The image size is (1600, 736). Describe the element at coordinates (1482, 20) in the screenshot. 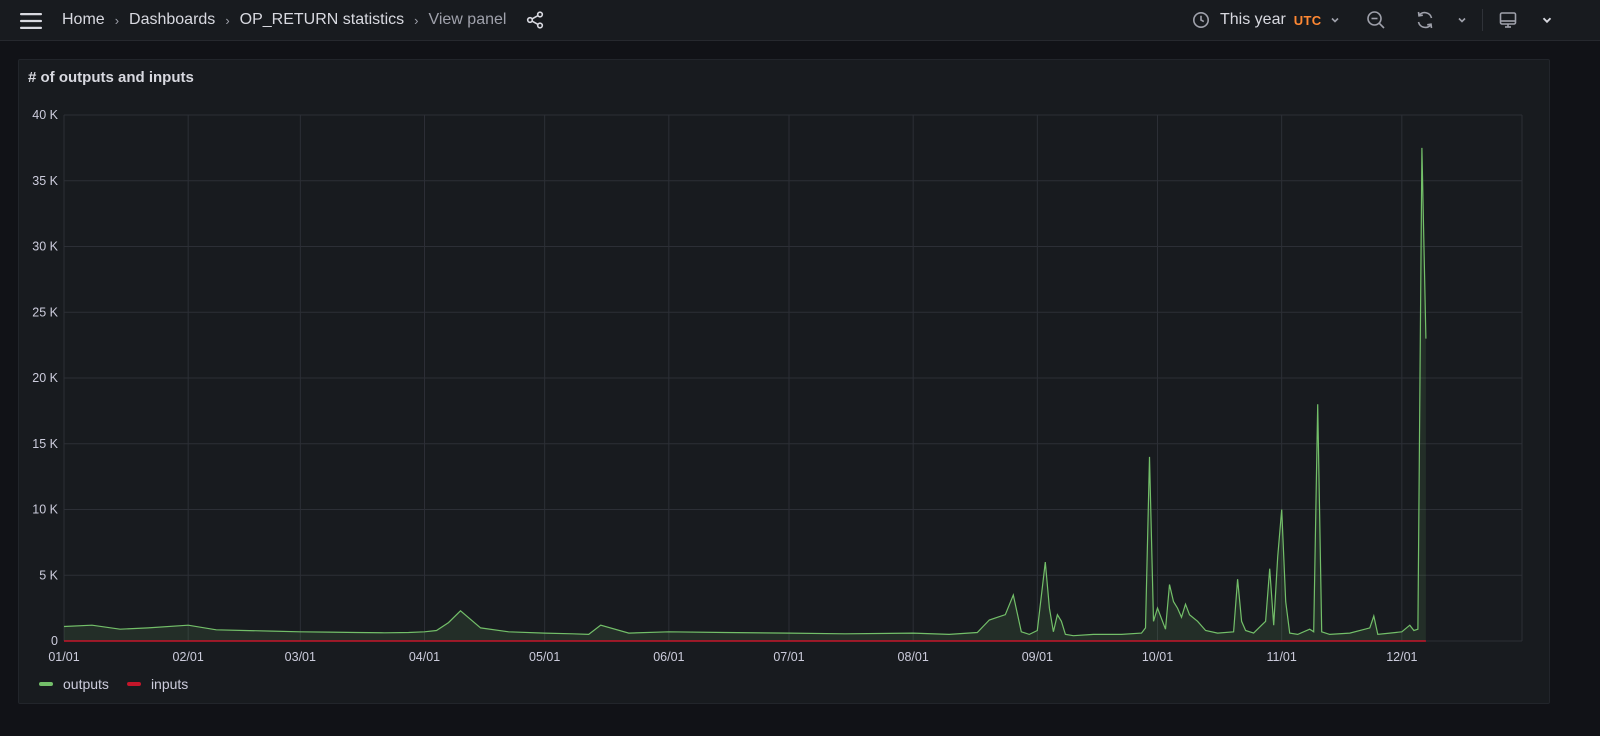

I see `toolbar-divider` at that location.